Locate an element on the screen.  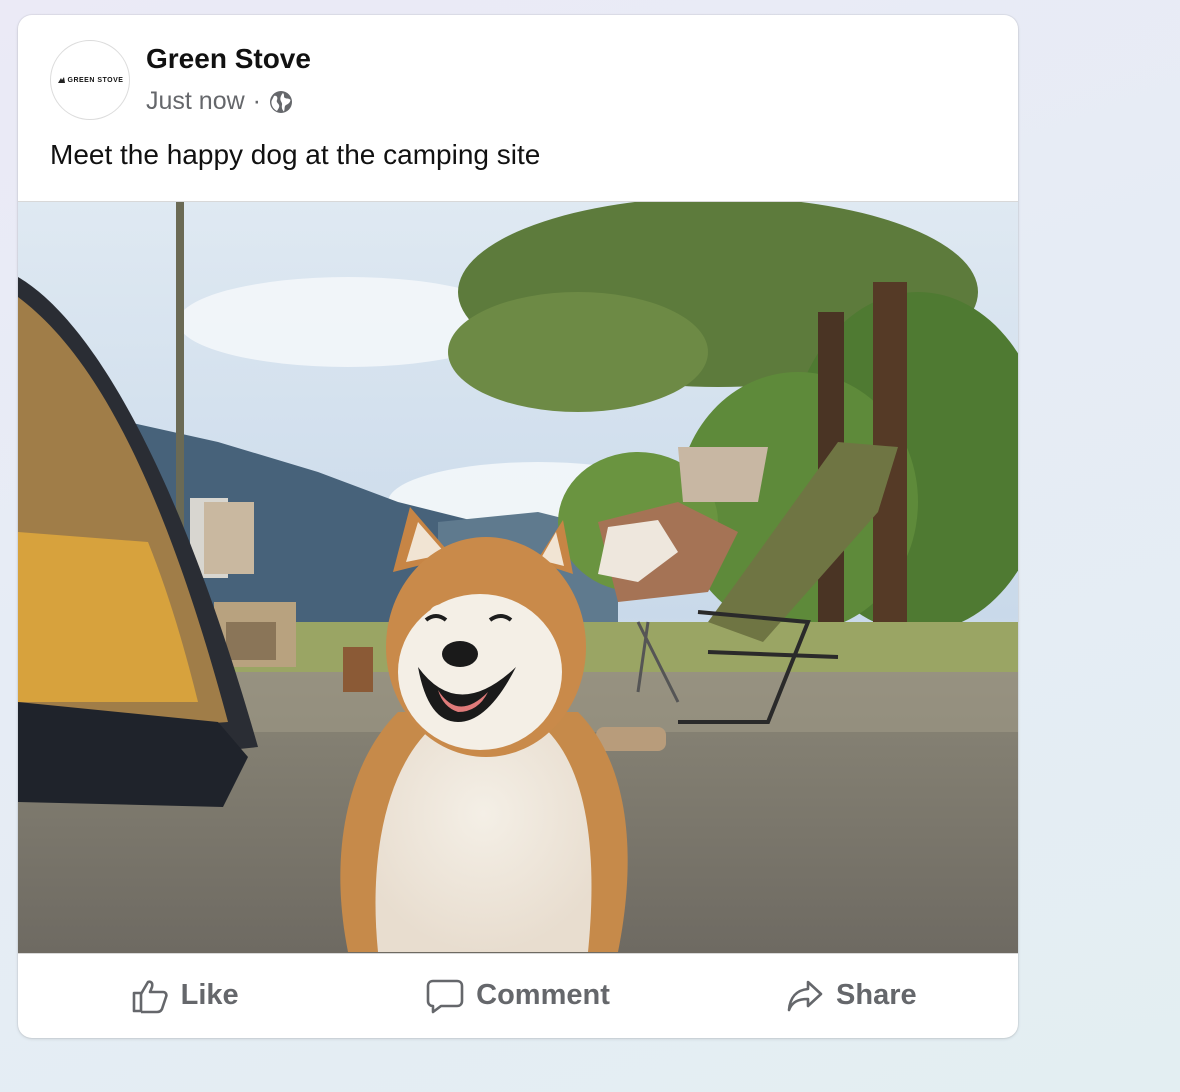
share-label: Share is located at coordinates (876, 995).